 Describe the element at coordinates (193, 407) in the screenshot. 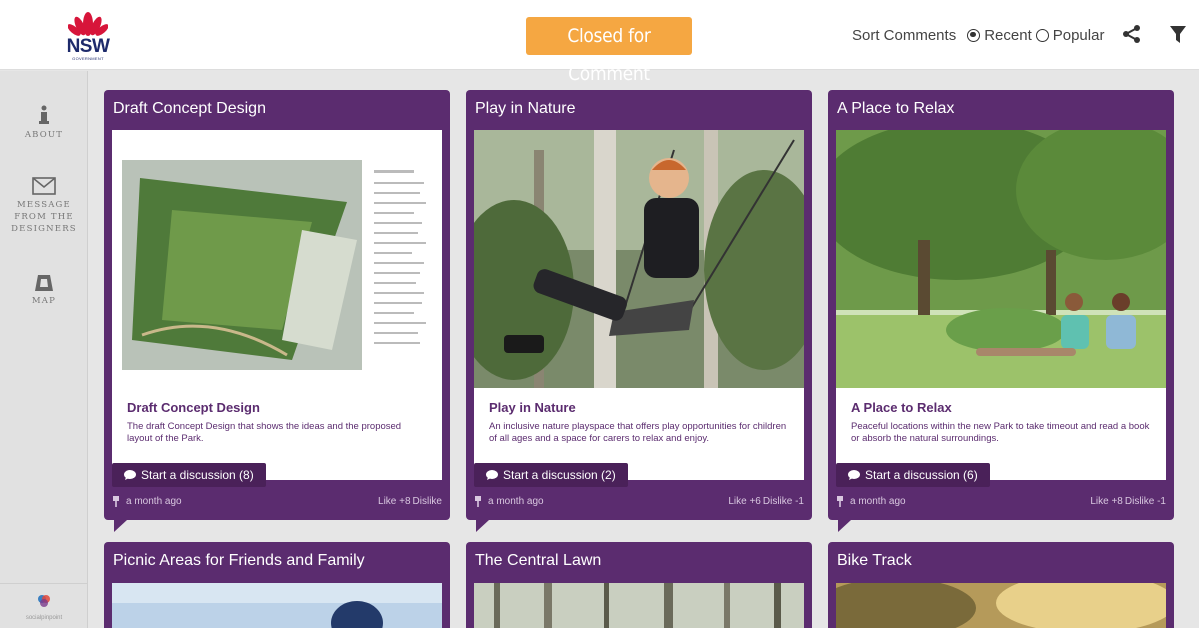

I see `card-body-title: Draft Concept Design` at that location.